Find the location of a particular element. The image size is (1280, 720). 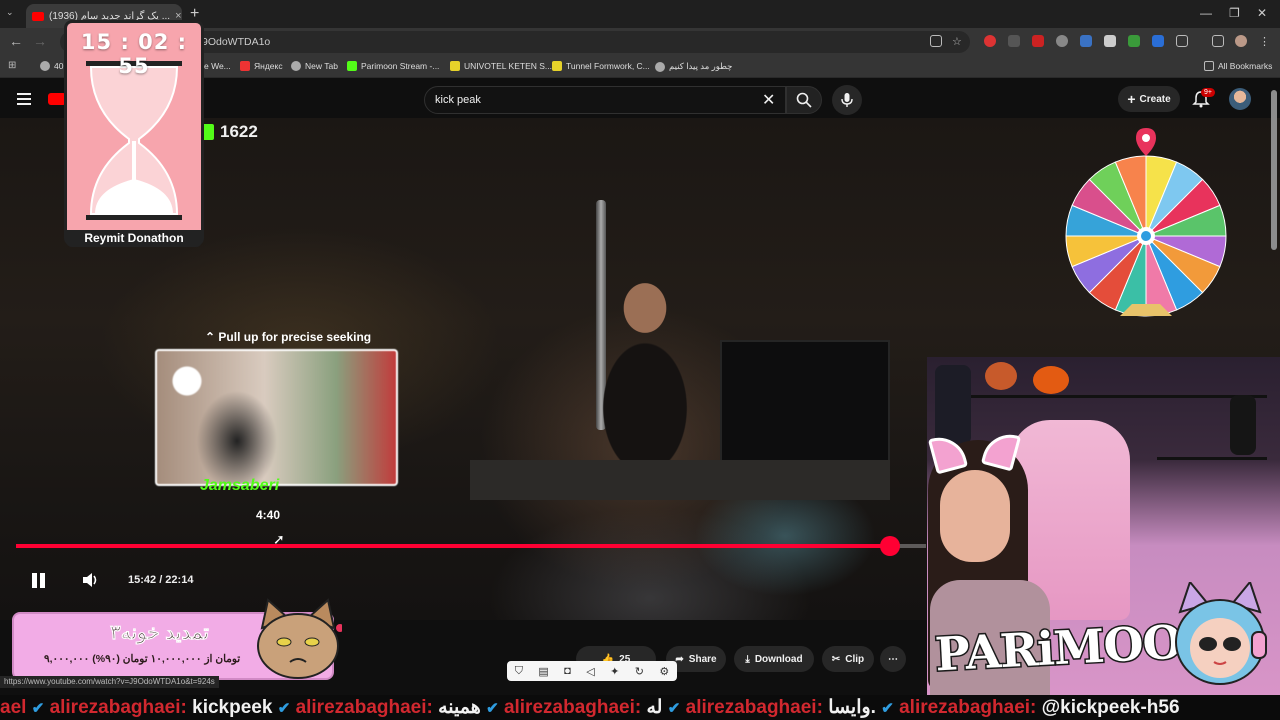

extension-shield-icon is located at coordinates (1110, 41).